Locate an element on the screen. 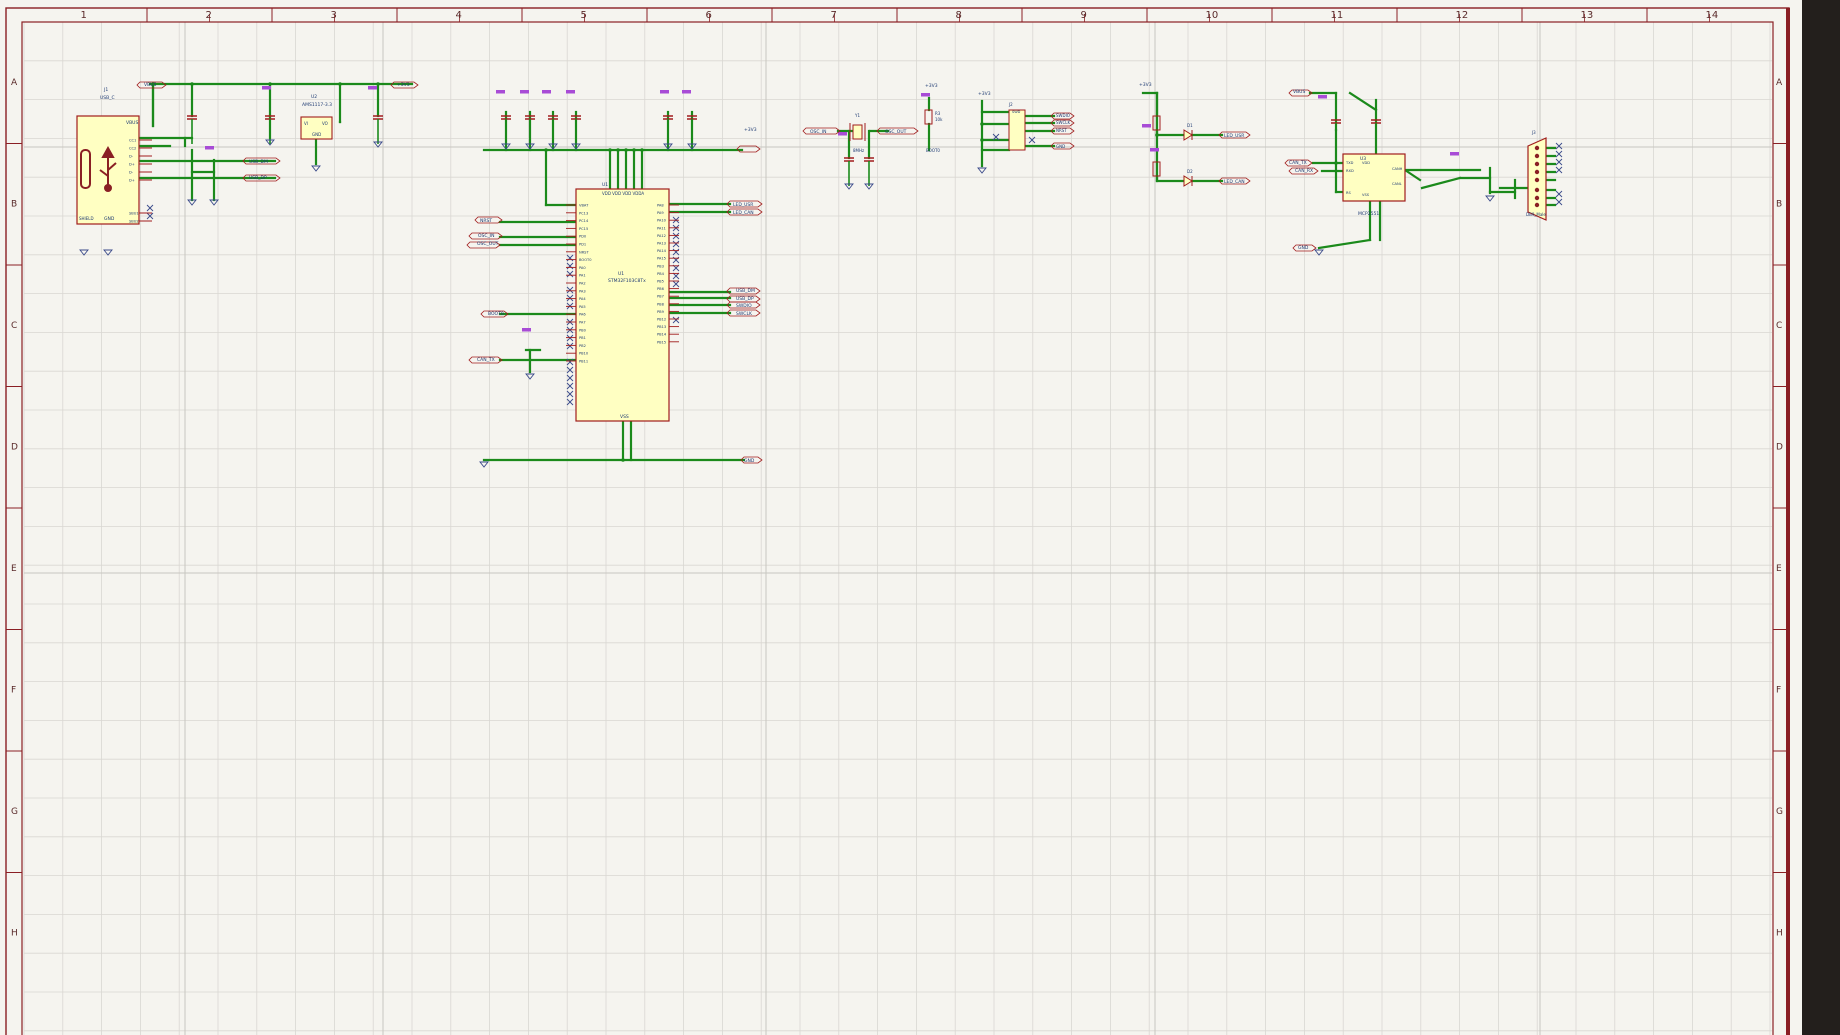  swd-ref: J2 is located at coordinates (1010, 104).